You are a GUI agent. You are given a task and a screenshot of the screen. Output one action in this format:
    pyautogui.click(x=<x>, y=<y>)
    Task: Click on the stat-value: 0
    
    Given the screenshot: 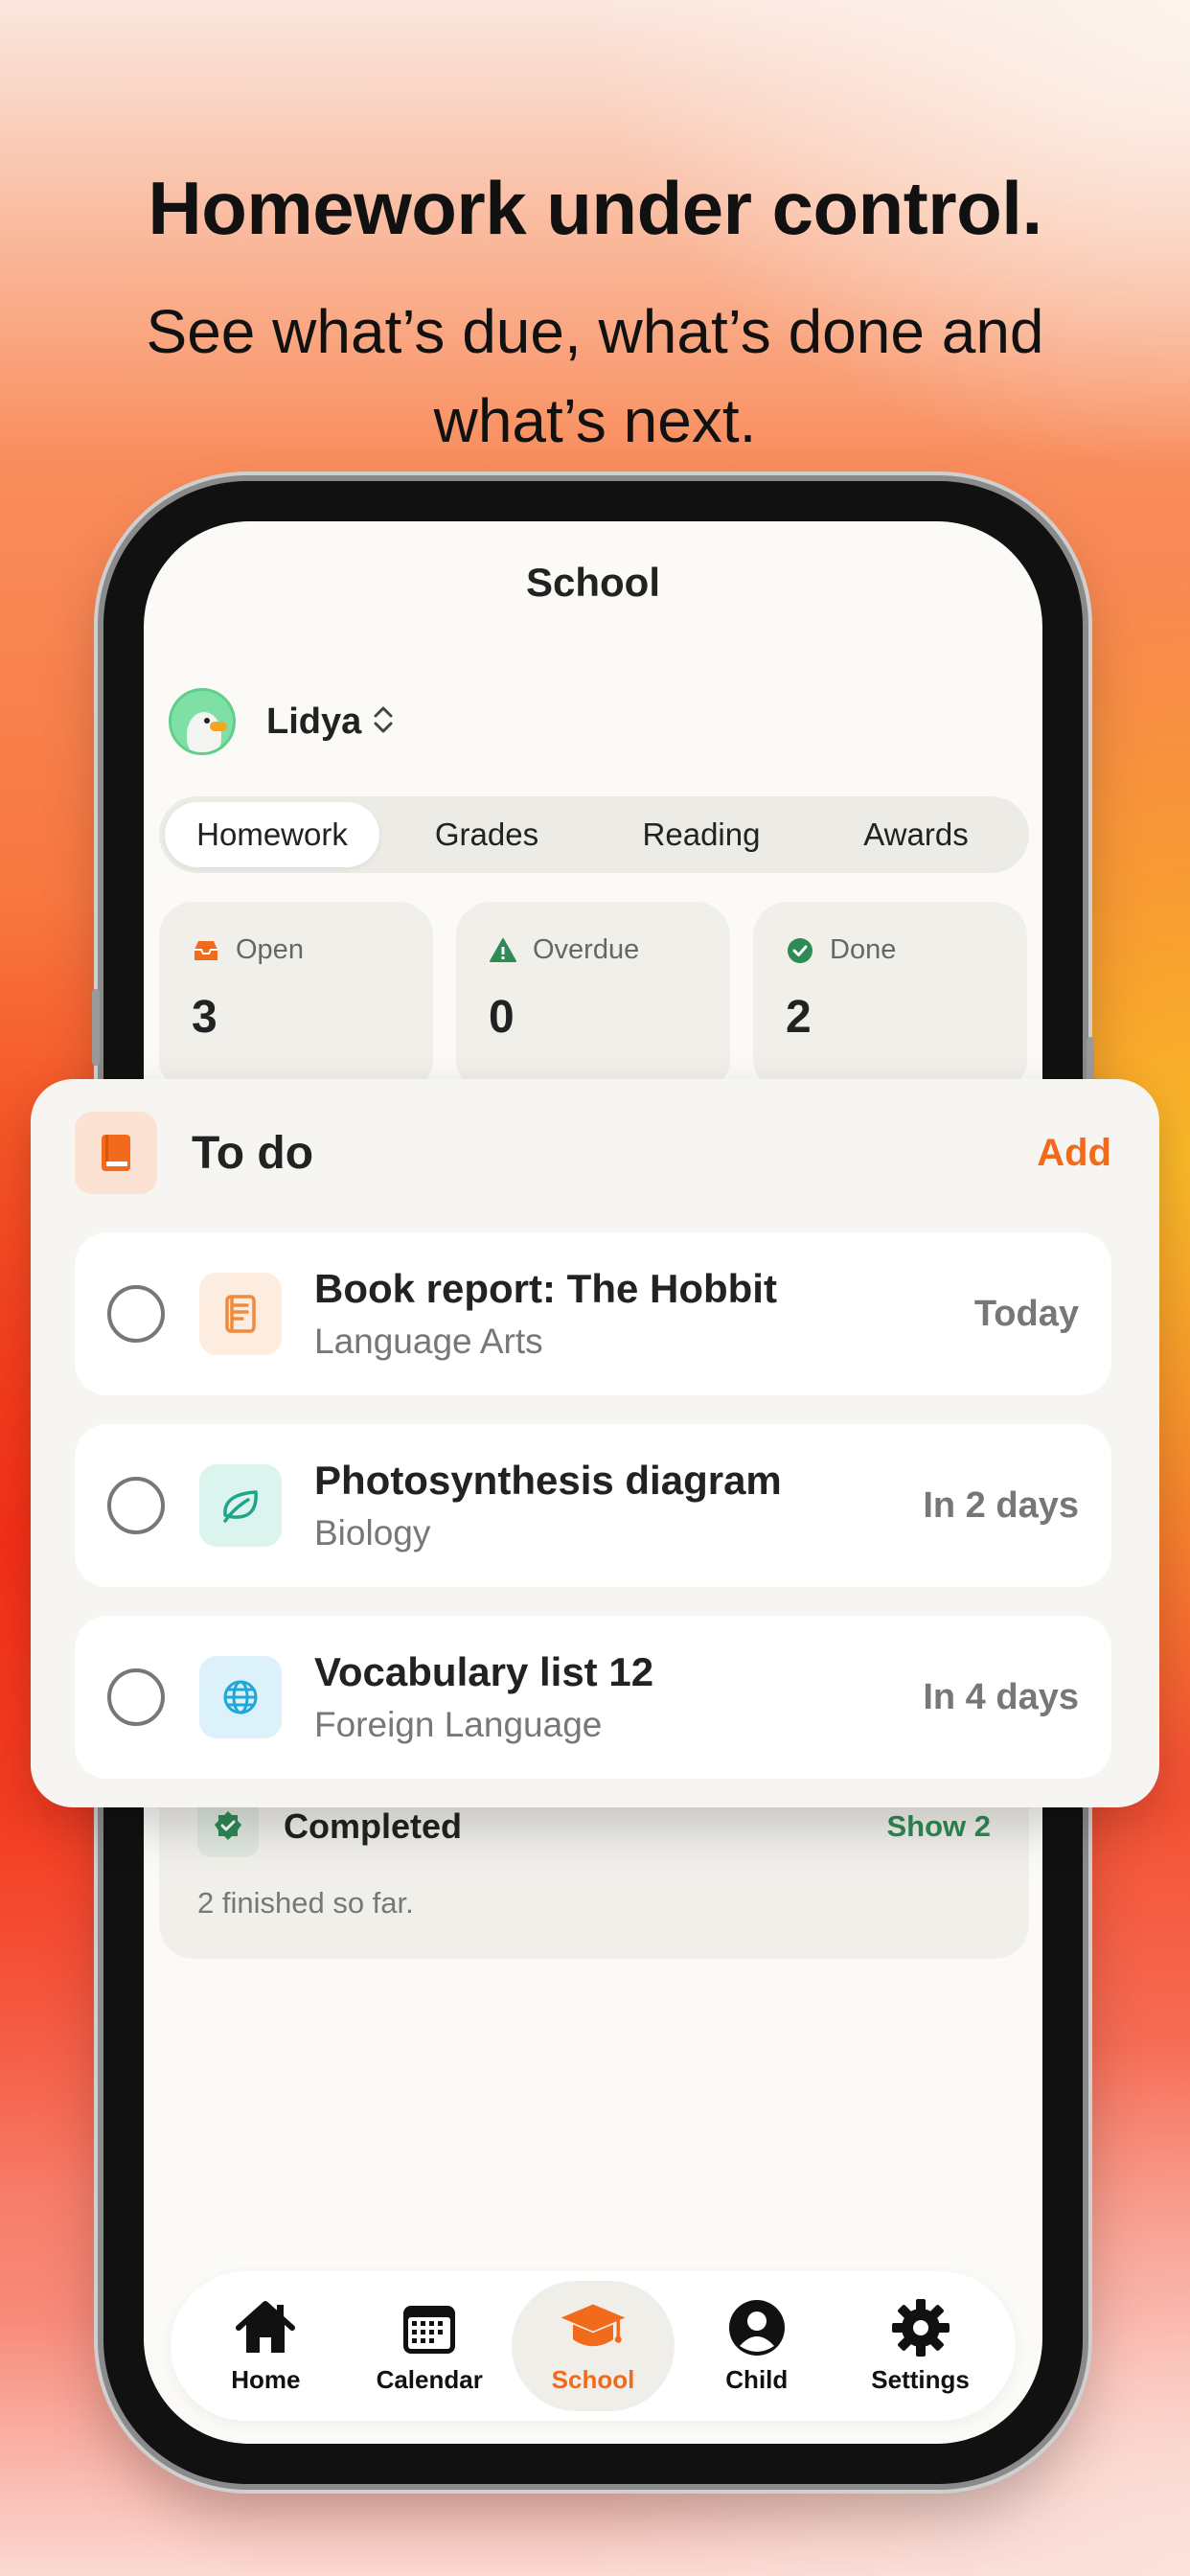 What is the action you would take?
    pyautogui.click(x=502, y=1017)
    